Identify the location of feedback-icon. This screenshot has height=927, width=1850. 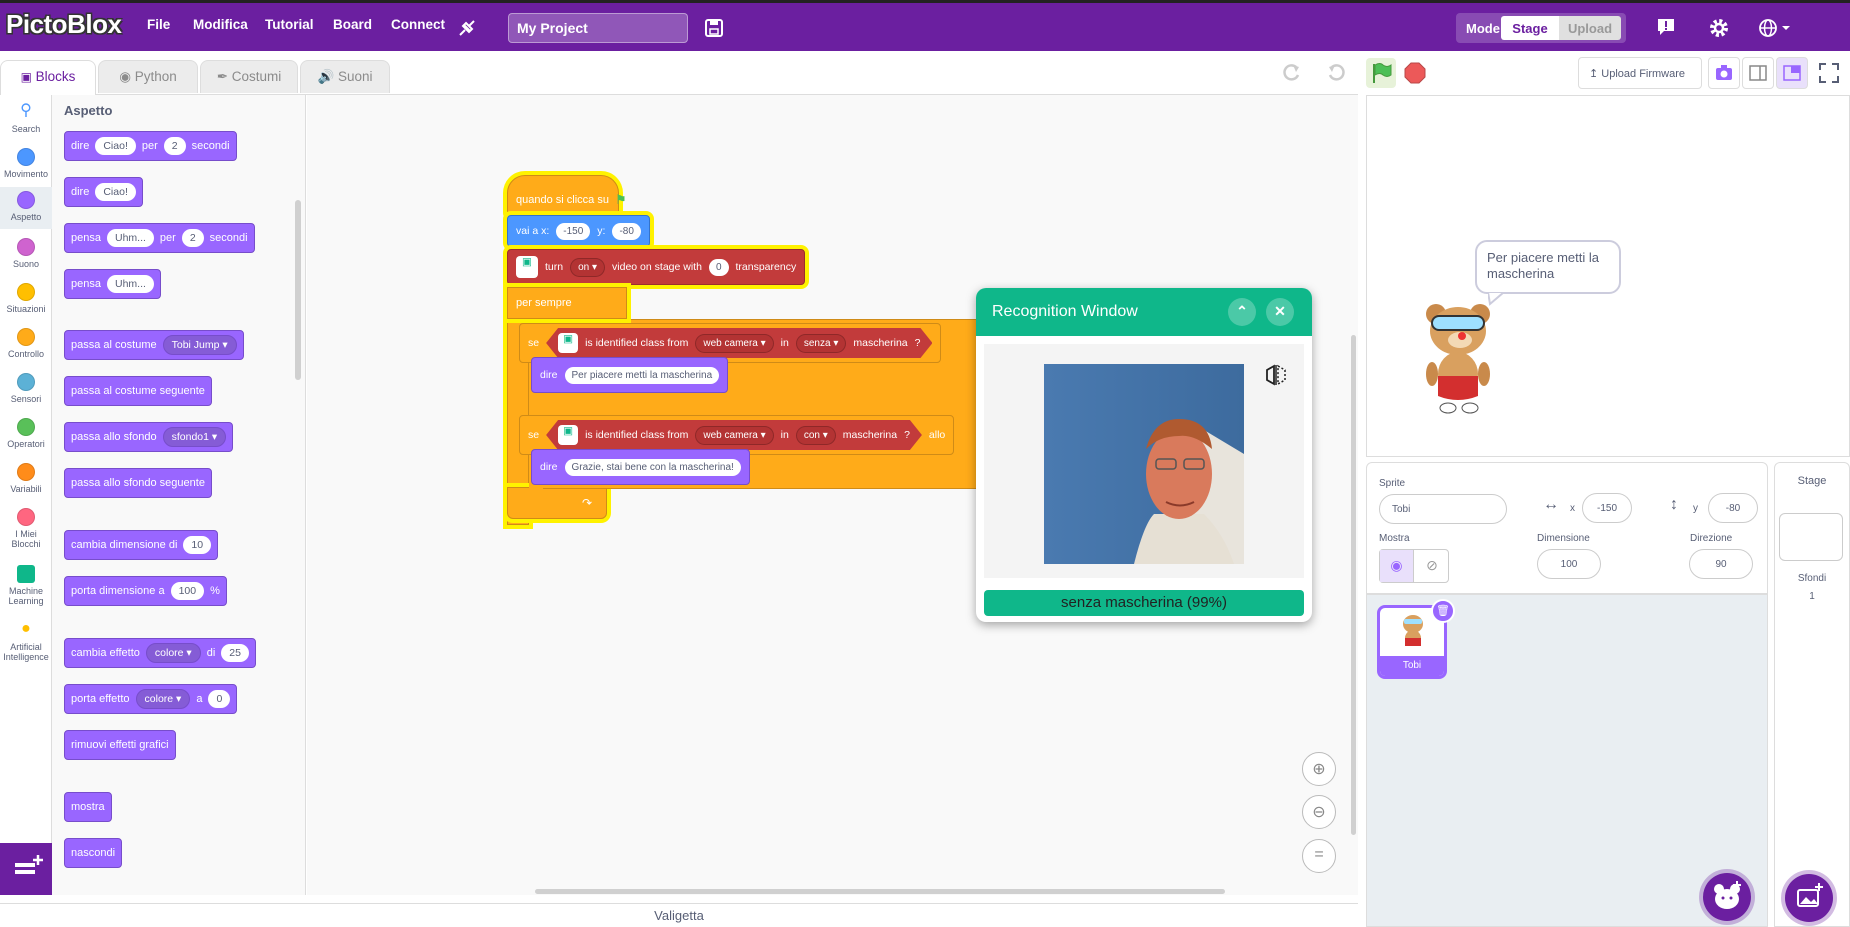
(1666, 27).